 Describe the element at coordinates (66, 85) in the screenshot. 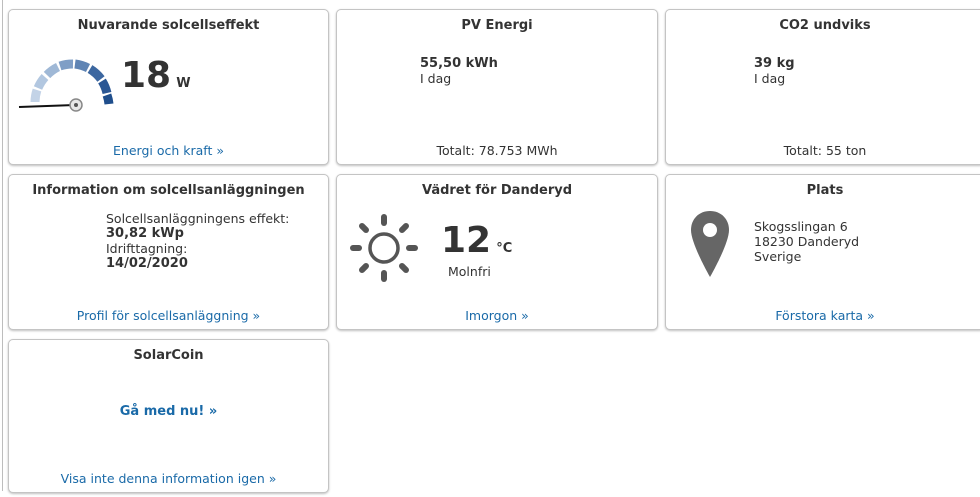

I see `gauge-icon` at that location.